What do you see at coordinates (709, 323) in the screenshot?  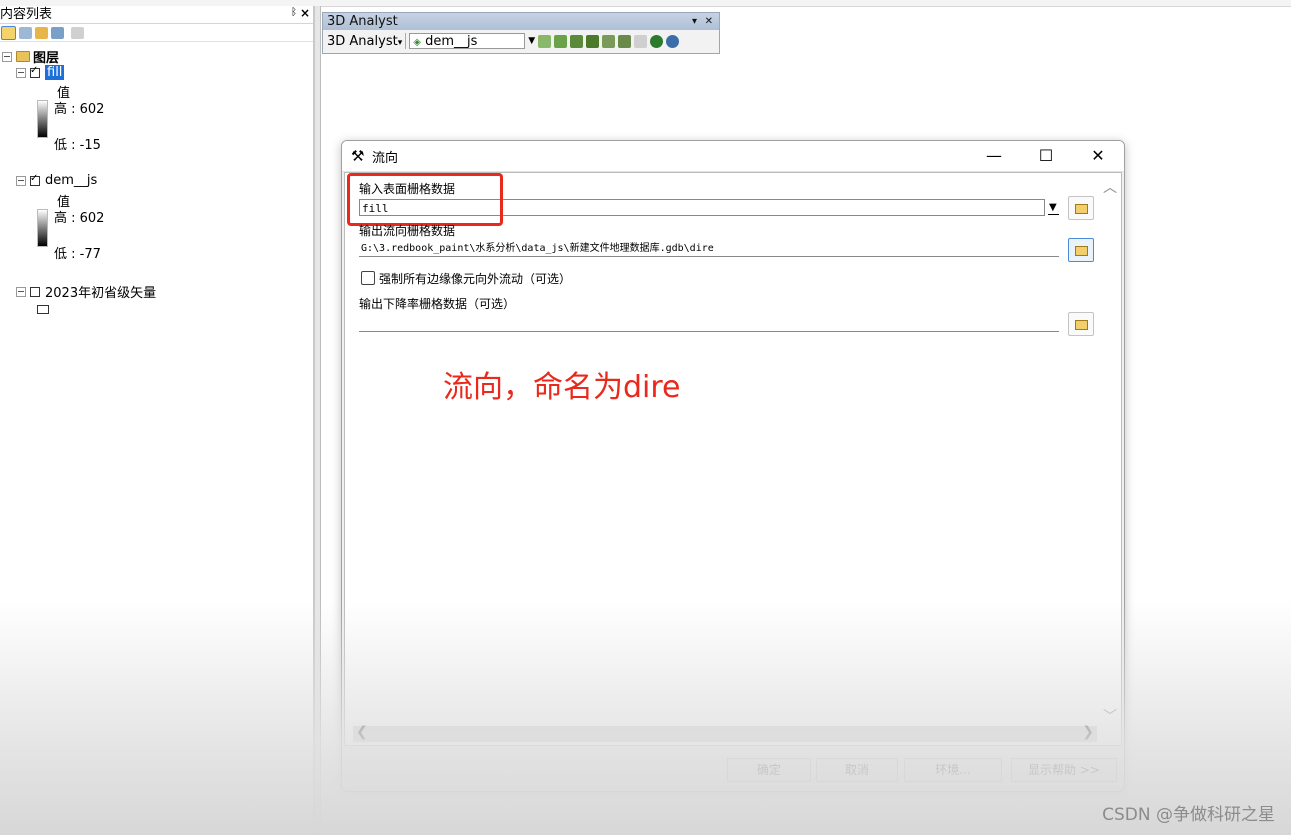 I see `drop-raster-field` at bounding box center [709, 323].